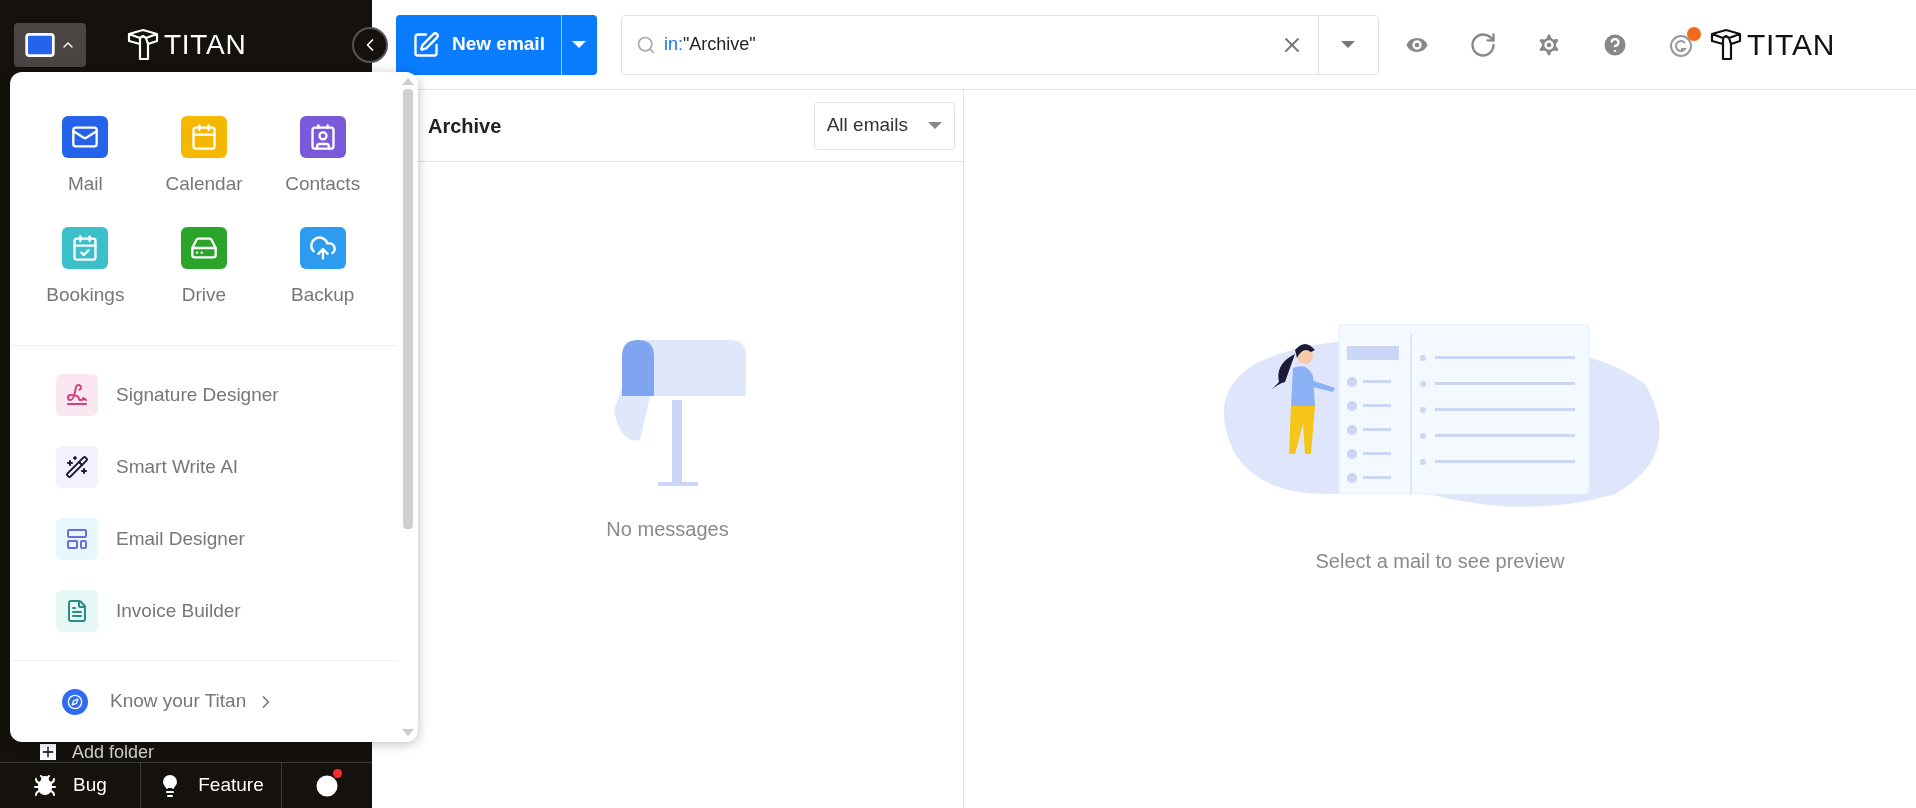 This screenshot has height=808, width=1916. Describe the element at coordinates (322, 137) in the screenshot. I see `contacts-icon` at that location.